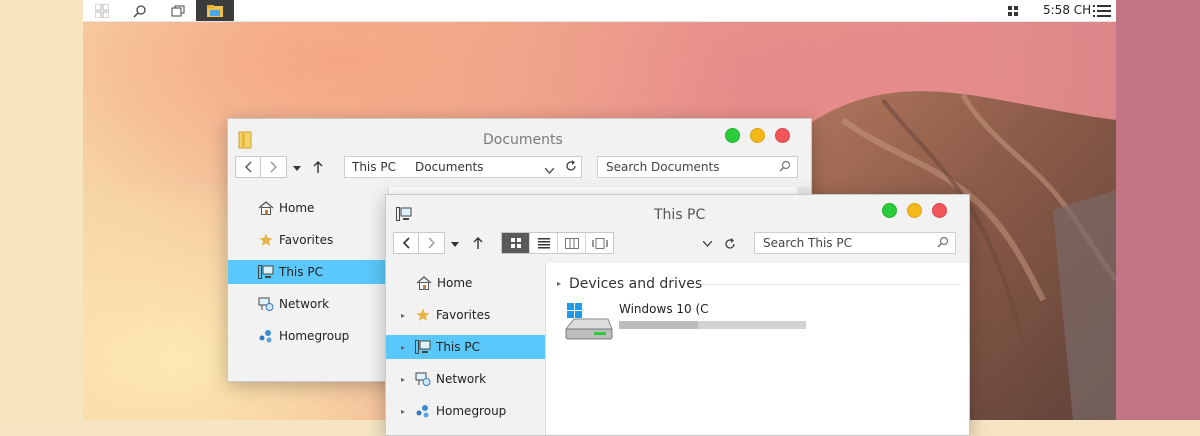 The height and width of the screenshot is (436, 1200). Describe the element at coordinates (1013, 10) in the screenshot. I see `apps-grid-icon` at that location.